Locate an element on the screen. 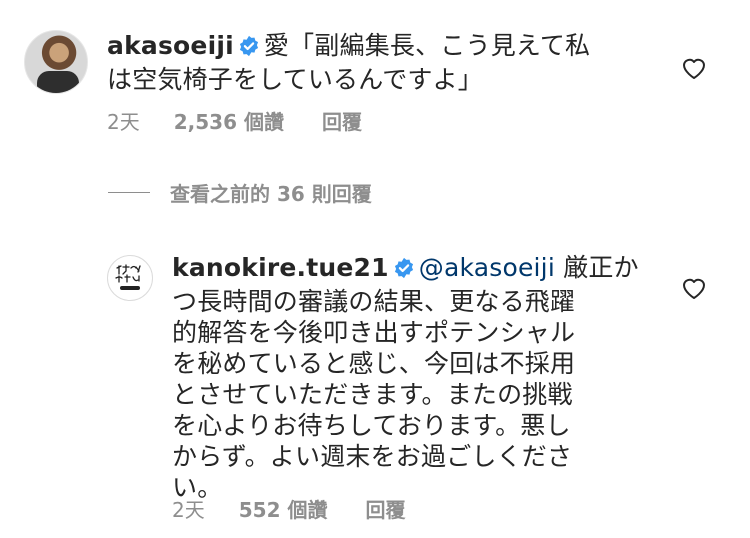  comment-2-text-line5: とさせていただきます。またの挑戦 is located at coordinates (372, 394).